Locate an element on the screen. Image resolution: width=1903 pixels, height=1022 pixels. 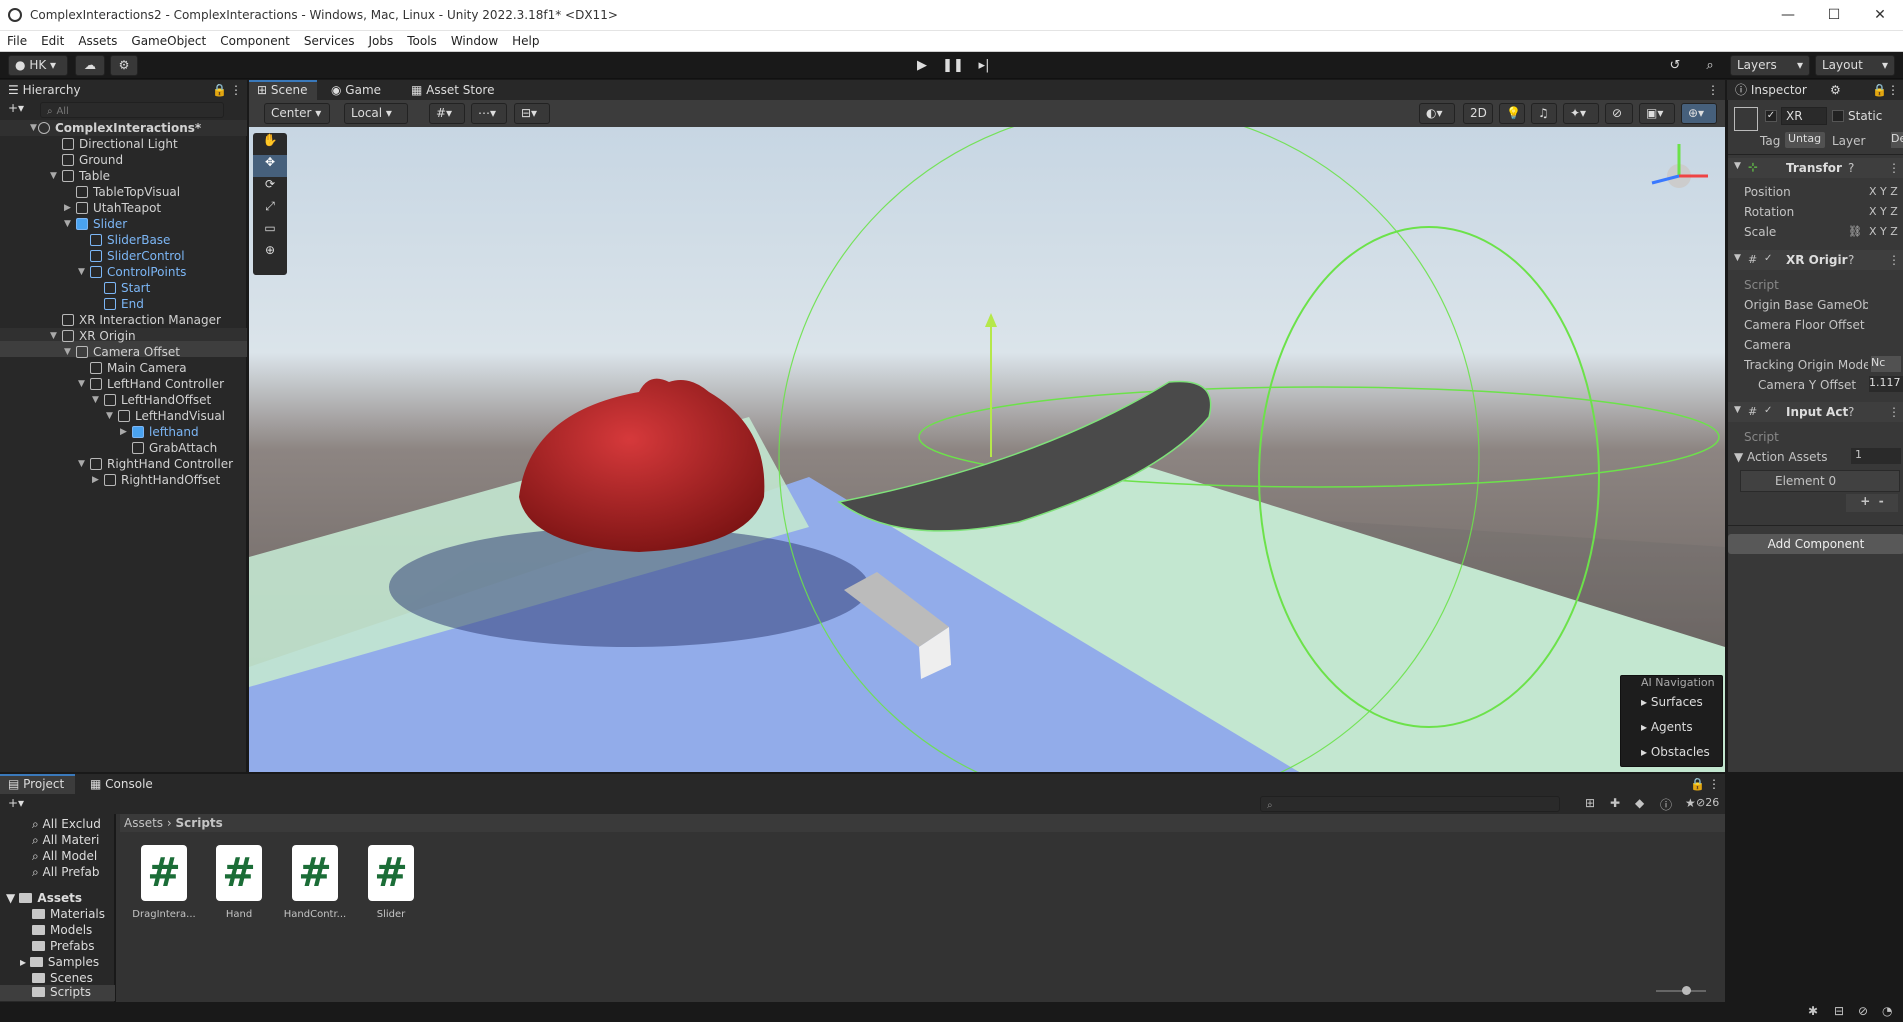
hierarchy-item: XR Interaction Manager is located at coordinates (141, 320).